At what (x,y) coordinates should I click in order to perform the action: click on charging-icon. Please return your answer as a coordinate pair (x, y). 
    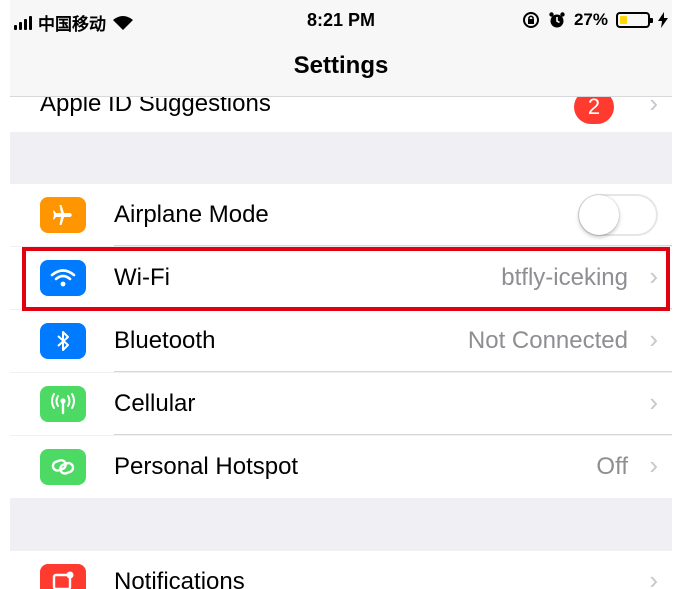
    Looking at the image, I should click on (663, 20).